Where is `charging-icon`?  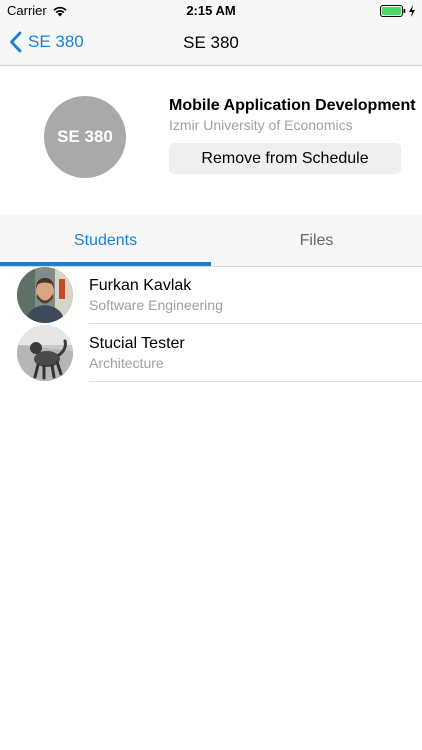
charging-icon is located at coordinates (412, 10).